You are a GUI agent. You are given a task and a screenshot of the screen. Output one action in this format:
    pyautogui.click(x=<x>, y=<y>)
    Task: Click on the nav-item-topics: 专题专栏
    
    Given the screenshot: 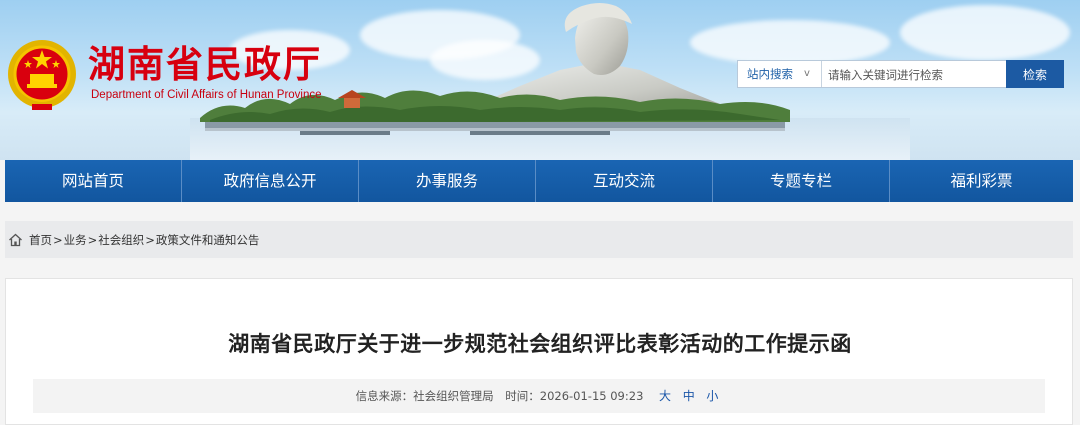 What is the action you would take?
    pyautogui.click(x=801, y=181)
    